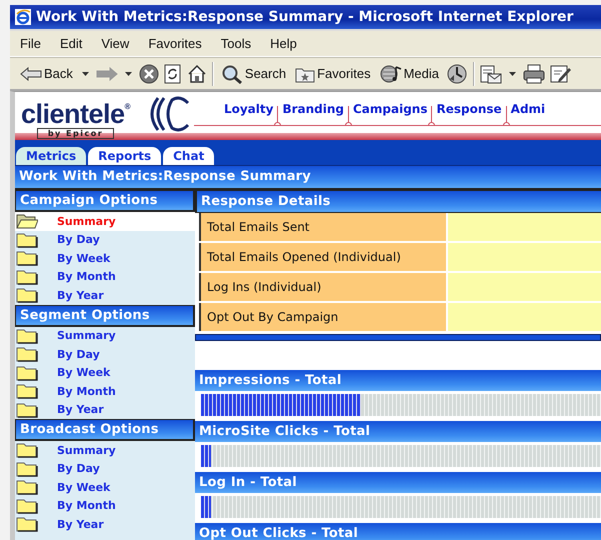 This screenshot has width=601, height=540. I want to click on section-header: Log In - Total, so click(398, 482).